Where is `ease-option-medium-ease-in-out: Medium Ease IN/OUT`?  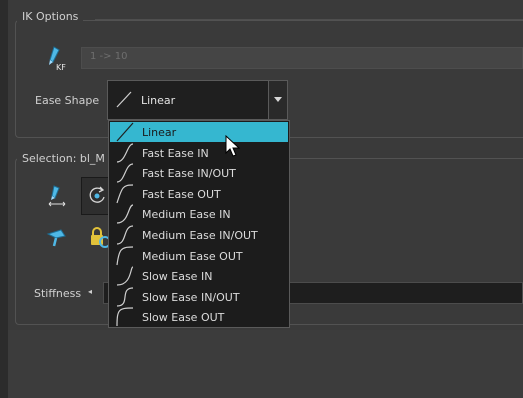 ease-option-medium-ease-in-out: Medium Ease IN/OUT is located at coordinates (199, 235).